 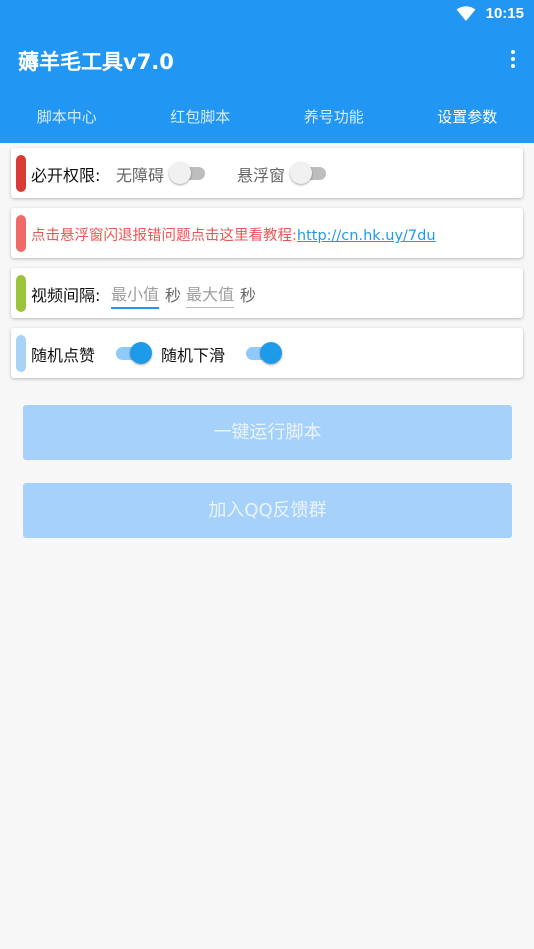 What do you see at coordinates (210, 294) in the screenshot?
I see `max-interval-input: 最大值` at bounding box center [210, 294].